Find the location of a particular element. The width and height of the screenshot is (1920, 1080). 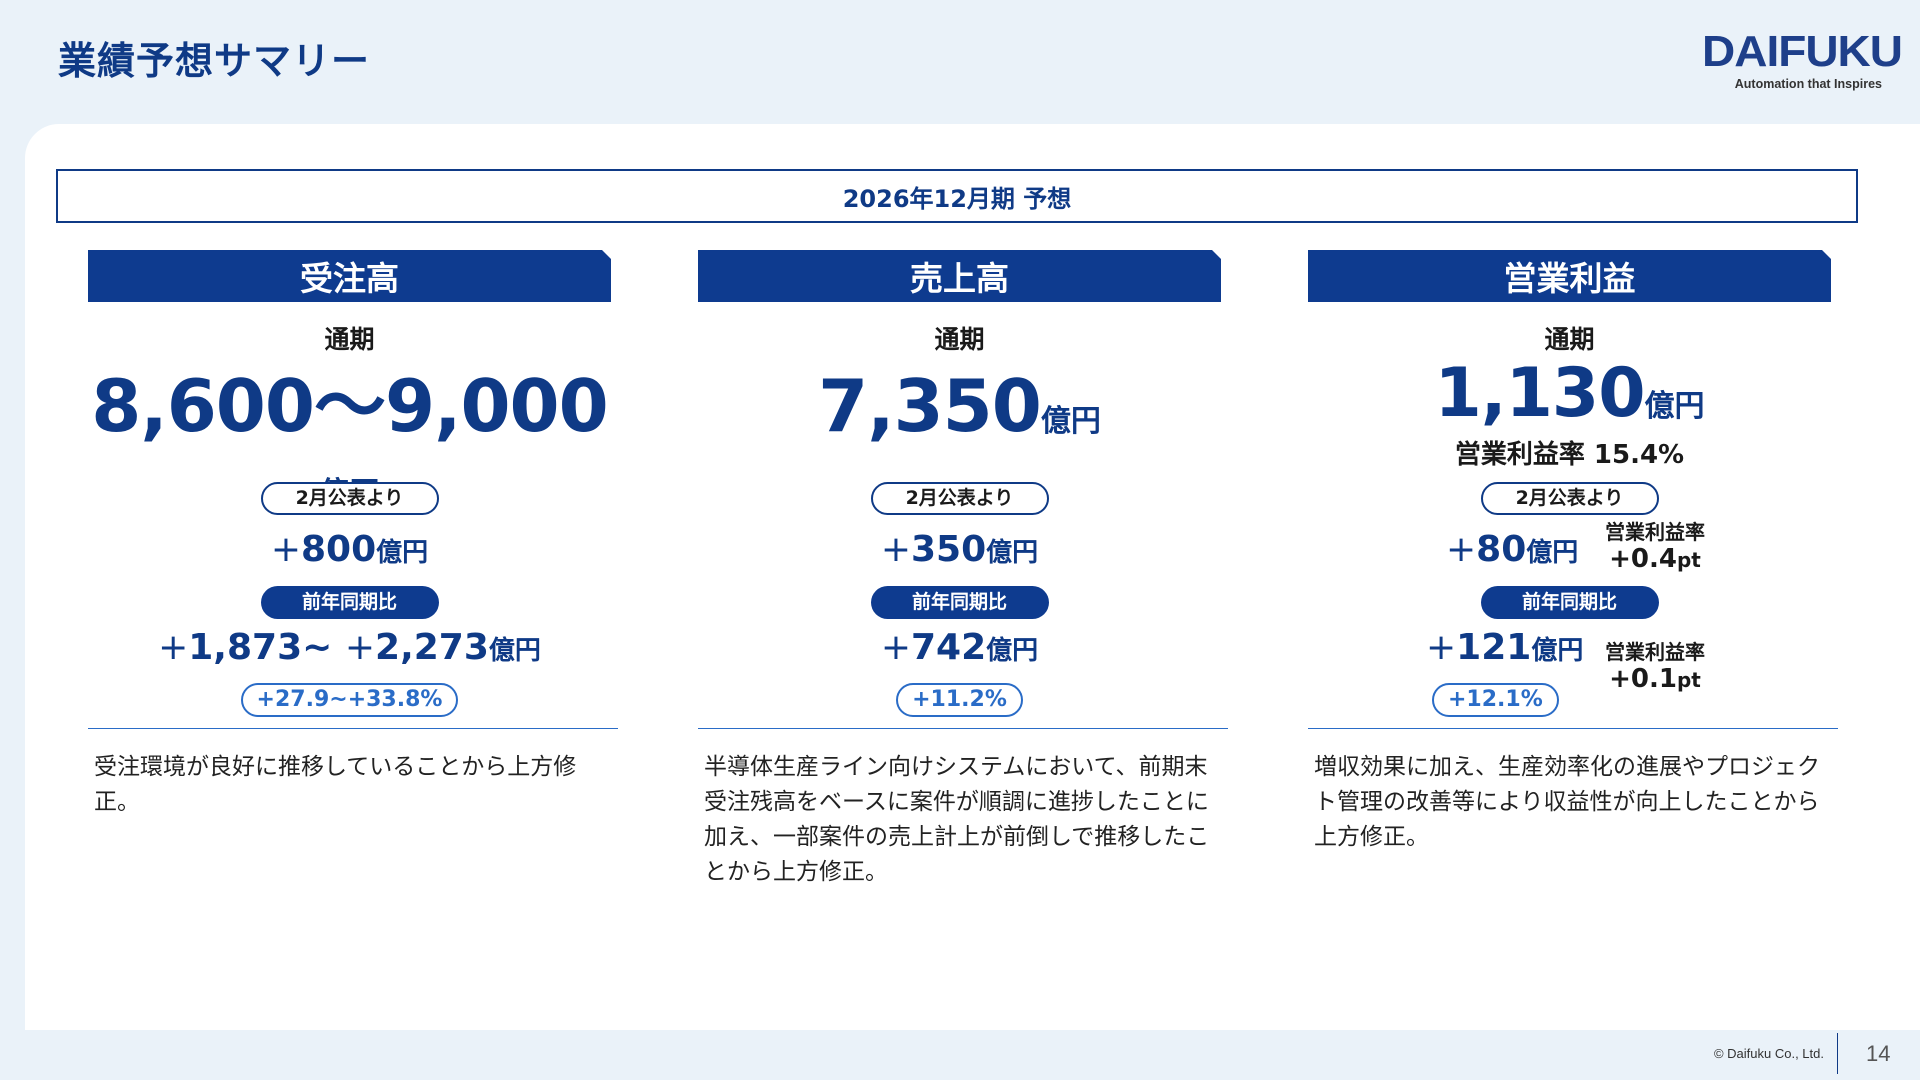

range-tilde: ~ is located at coordinates (317, 647).